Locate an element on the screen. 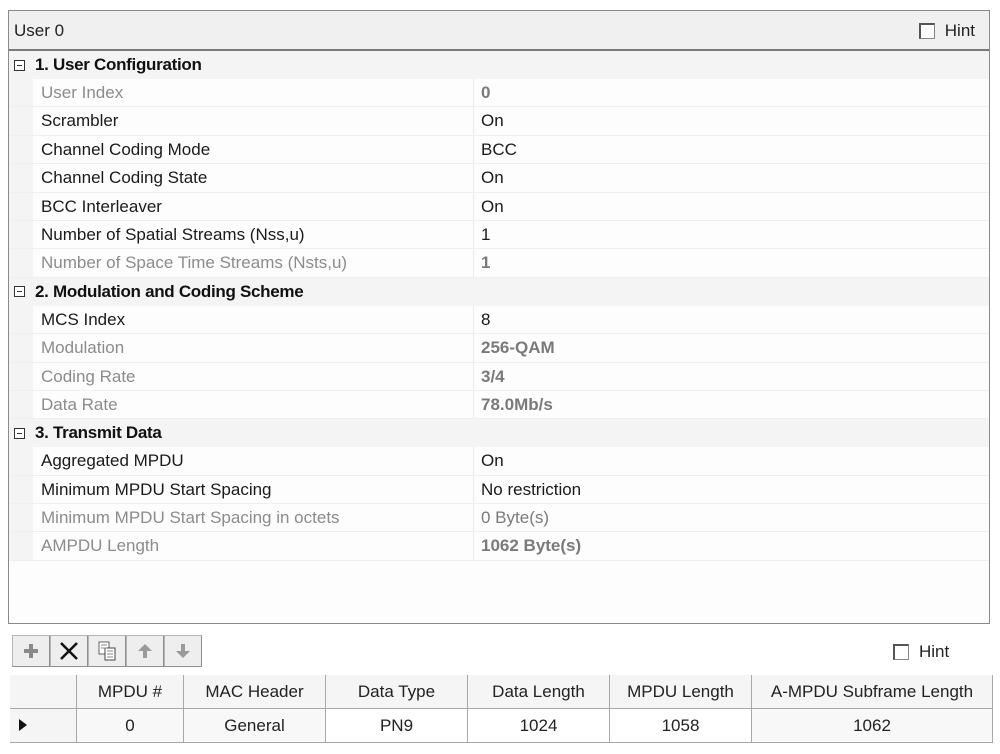  category-title: 1. User Configuration is located at coordinates (118, 64).